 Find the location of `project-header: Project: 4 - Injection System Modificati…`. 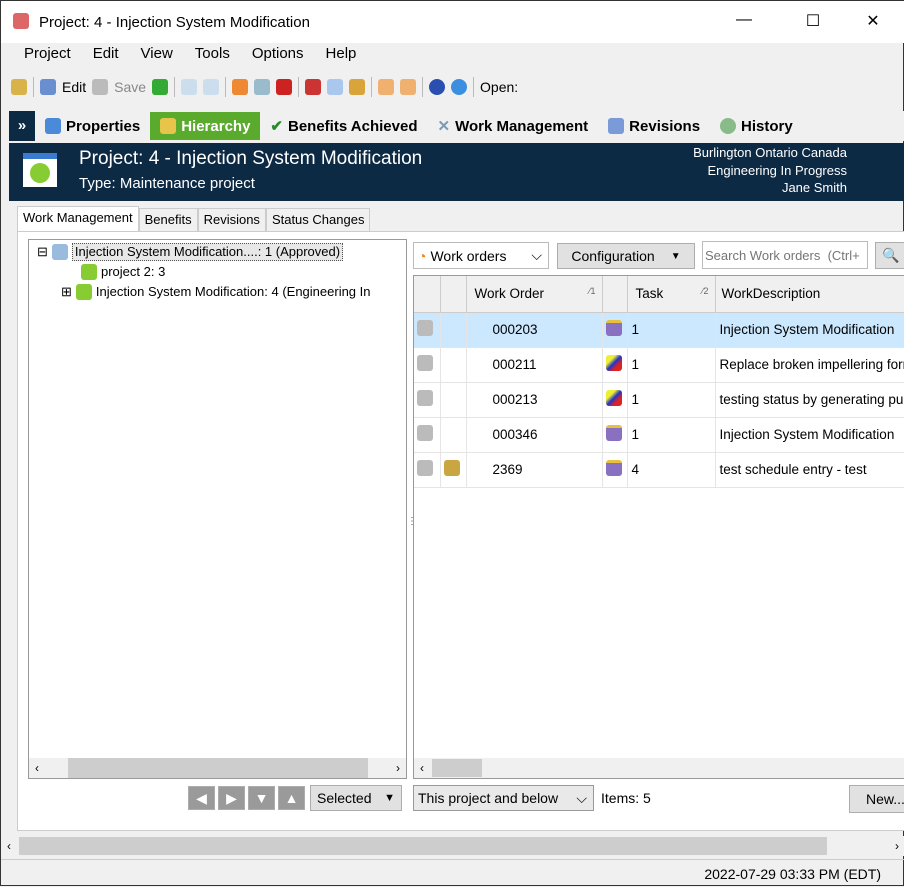

project-header: Project: 4 - Injection System Modificati… is located at coordinates (456, 172).